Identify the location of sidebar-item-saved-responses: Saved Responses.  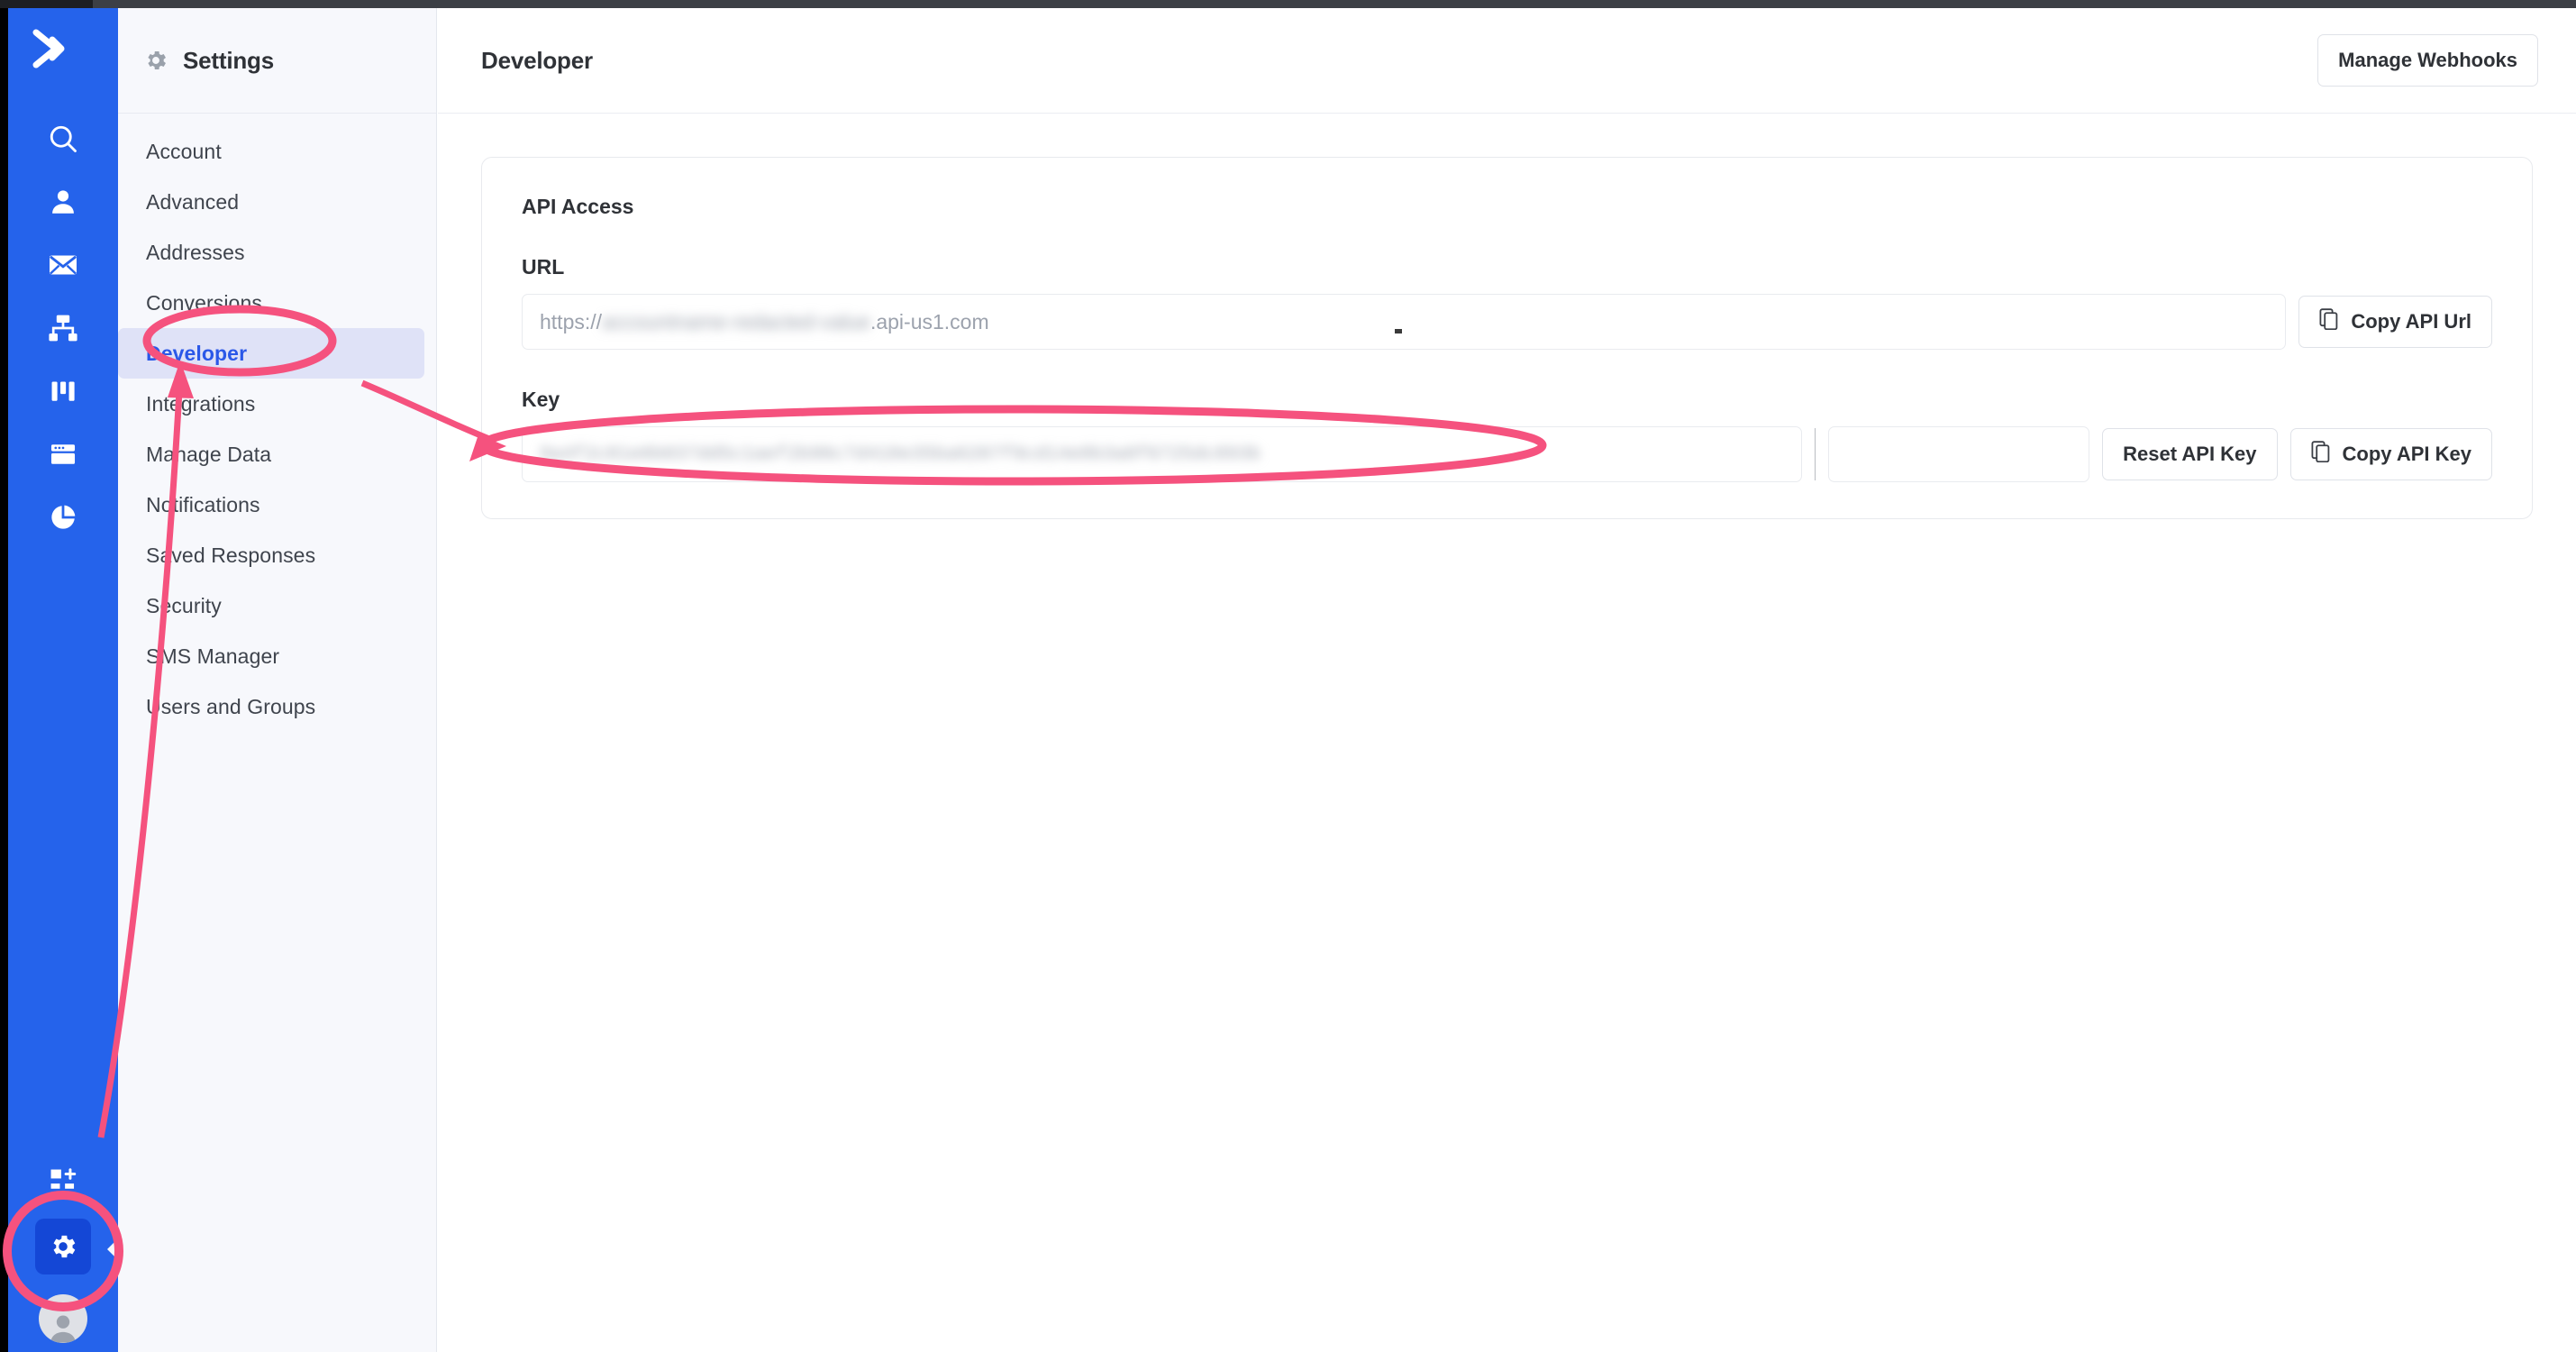
(271, 555).